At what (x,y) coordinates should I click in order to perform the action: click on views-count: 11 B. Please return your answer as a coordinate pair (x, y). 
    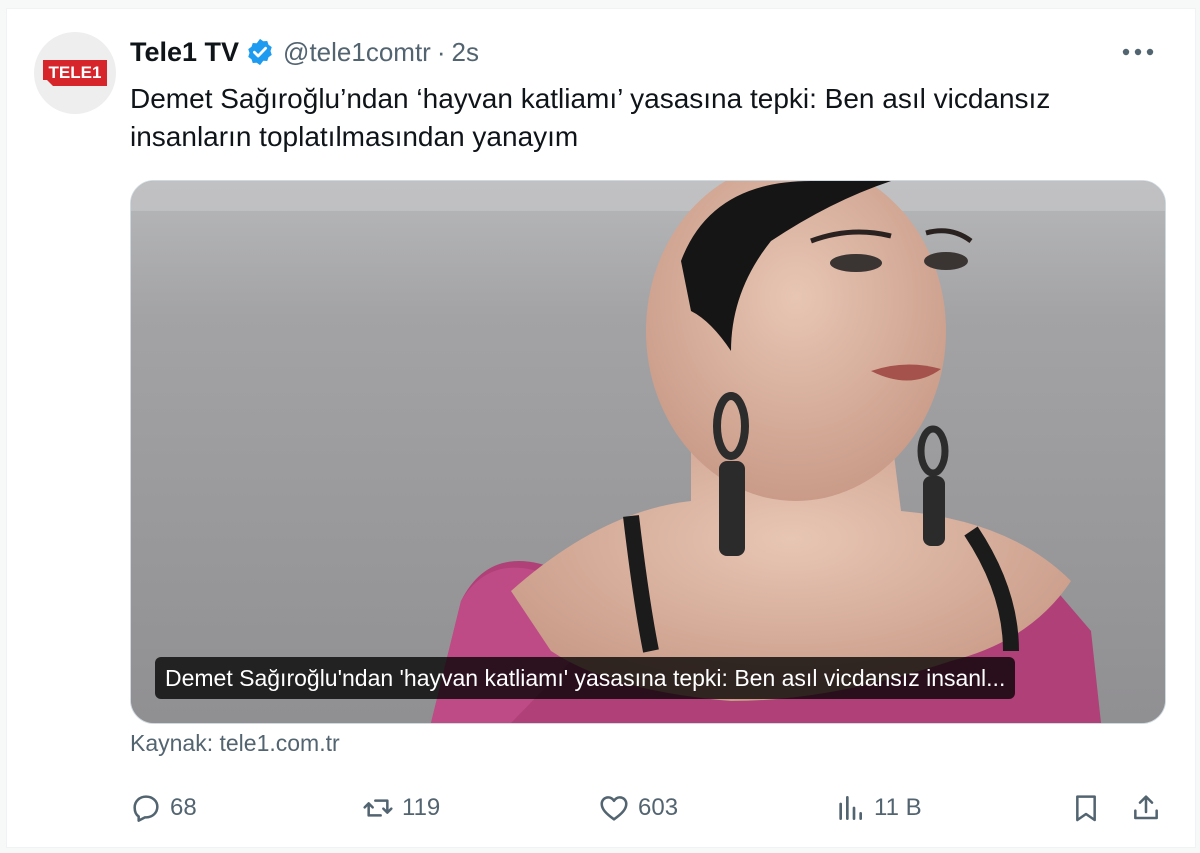
    Looking at the image, I should click on (898, 807).